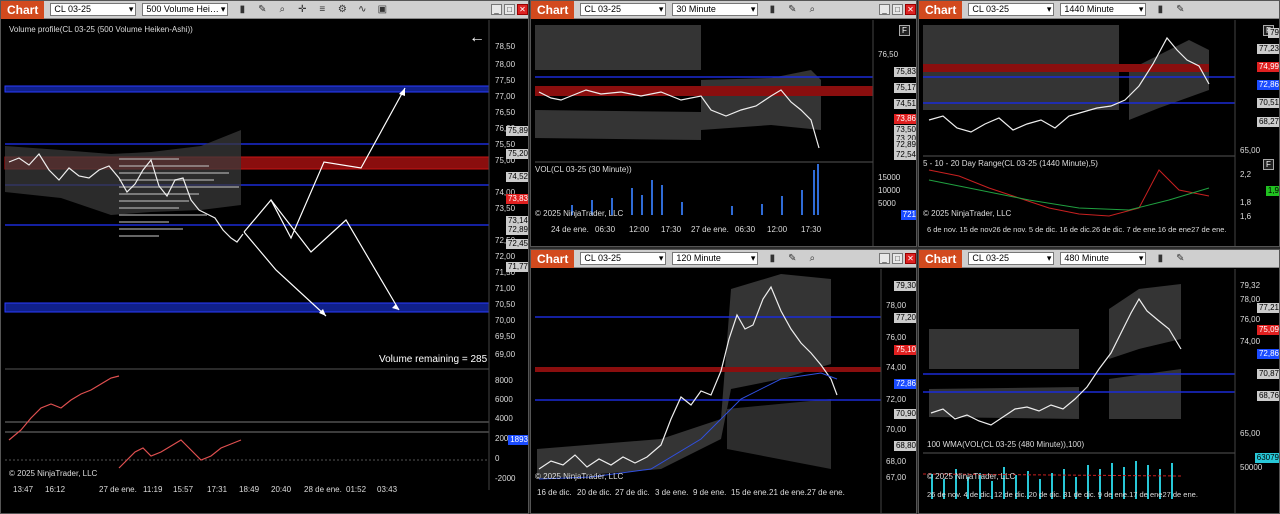 This screenshot has width=1280, height=514. What do you see at coordinates (715, 9) in the screenshot?
I see `period-selector: 30 Minute` at bounding box center [715, 9].